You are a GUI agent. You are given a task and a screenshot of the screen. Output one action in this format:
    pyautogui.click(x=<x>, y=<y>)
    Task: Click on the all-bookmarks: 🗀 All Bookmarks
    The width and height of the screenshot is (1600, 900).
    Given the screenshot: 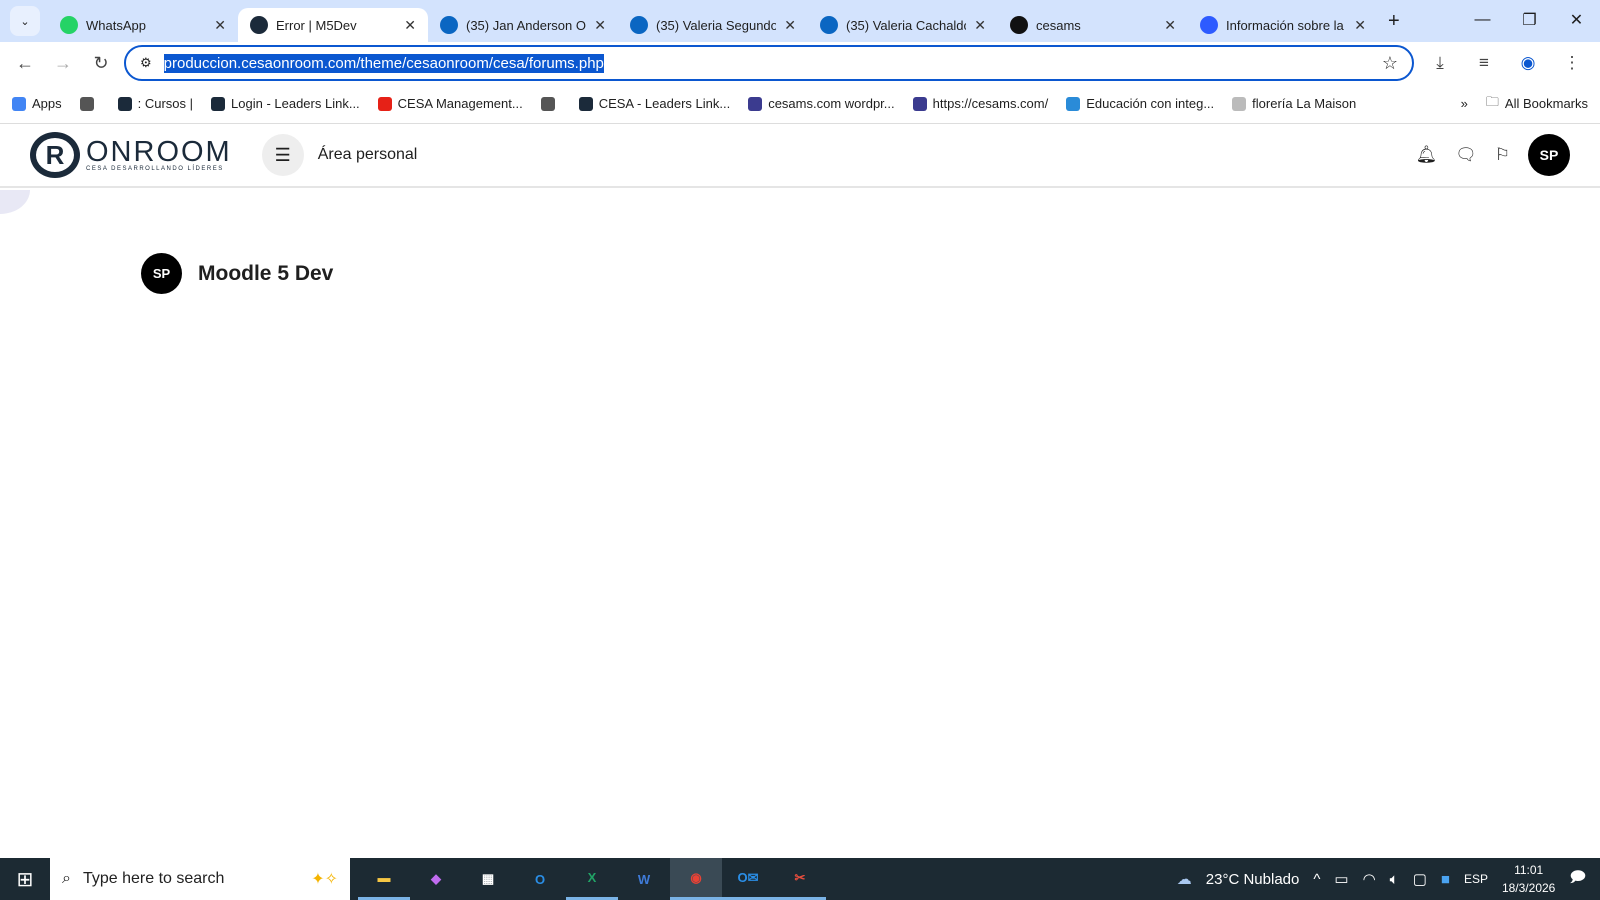 What is the action you would take?
    pyautogui.click(x=1537, y=104)
    